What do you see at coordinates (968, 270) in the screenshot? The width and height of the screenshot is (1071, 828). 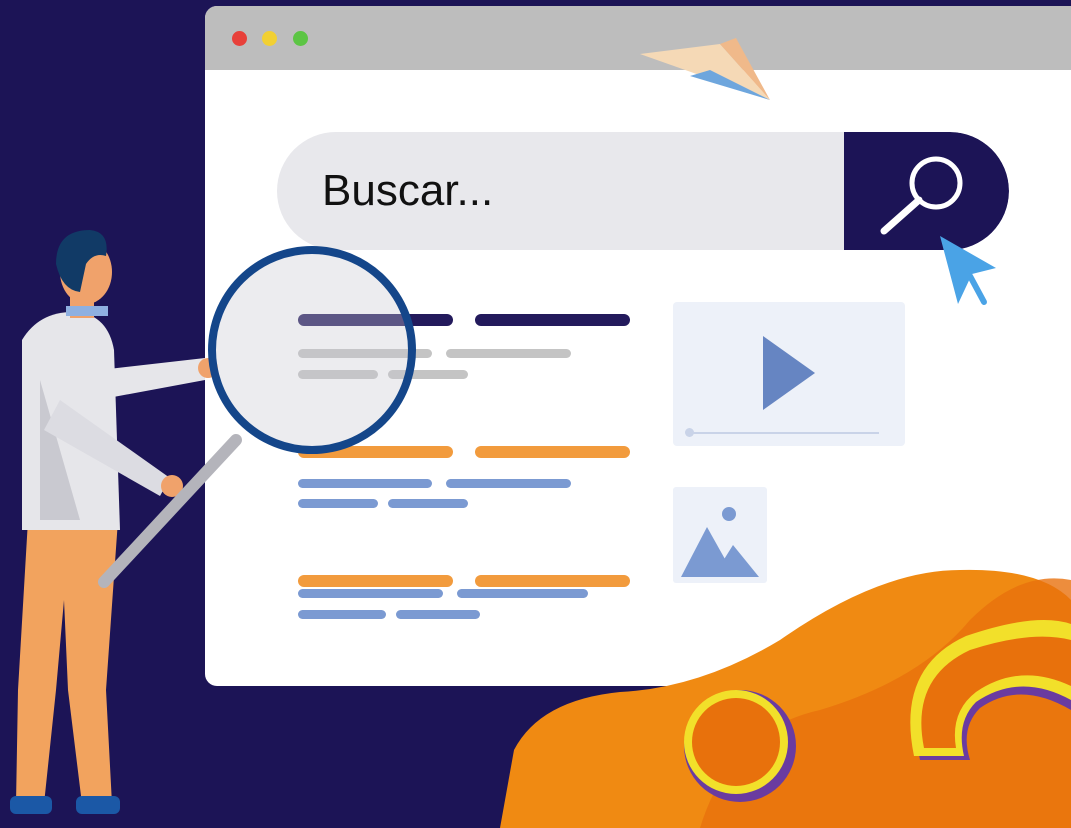 I see `pointer-cursor-icon` at bounding box center [968, 270].